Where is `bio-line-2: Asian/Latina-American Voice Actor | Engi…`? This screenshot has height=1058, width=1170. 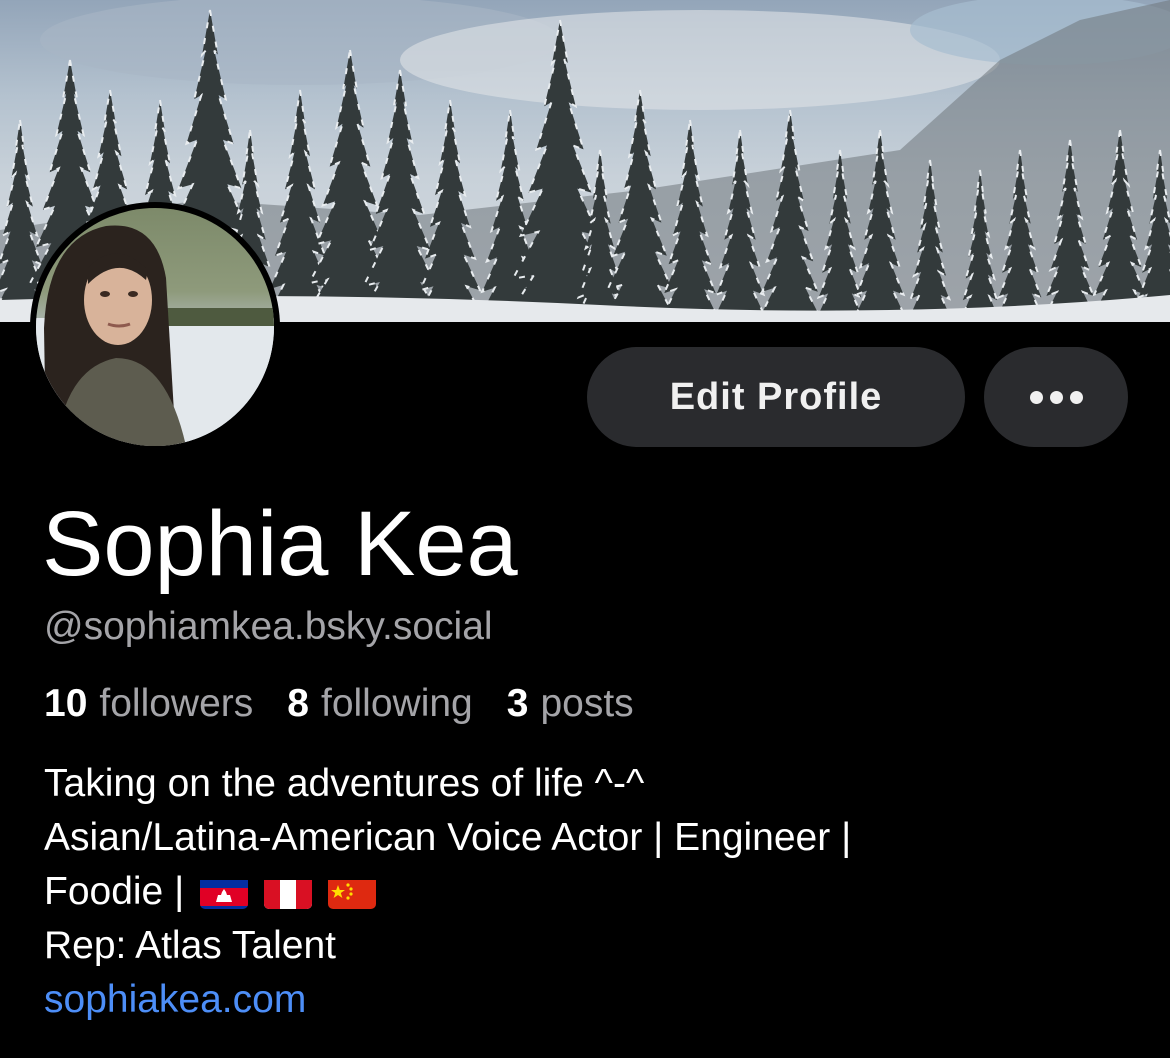 bio-line-2: Asian/Latina-American Voice Actor | Engi… is located at coordinates (448, 837).